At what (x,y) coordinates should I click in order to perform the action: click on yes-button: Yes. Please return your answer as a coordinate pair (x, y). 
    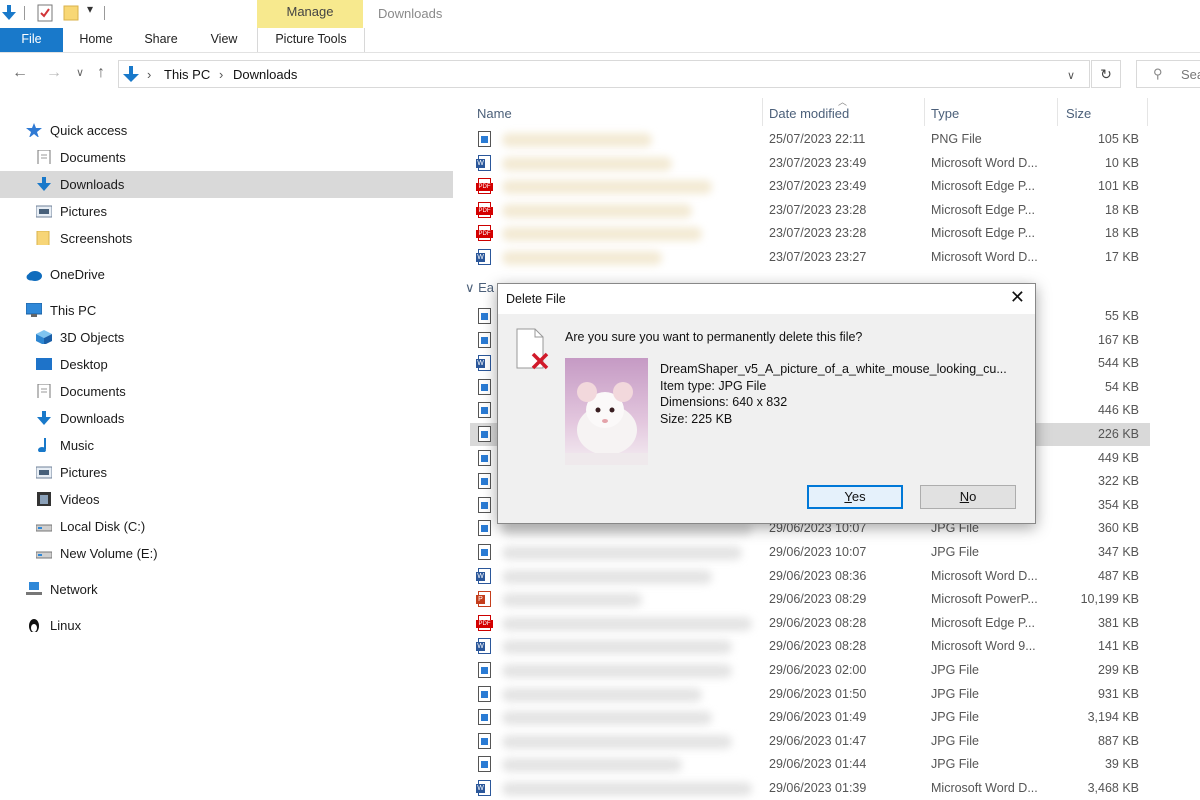
    Looking at the image, I should click on (855, 497).